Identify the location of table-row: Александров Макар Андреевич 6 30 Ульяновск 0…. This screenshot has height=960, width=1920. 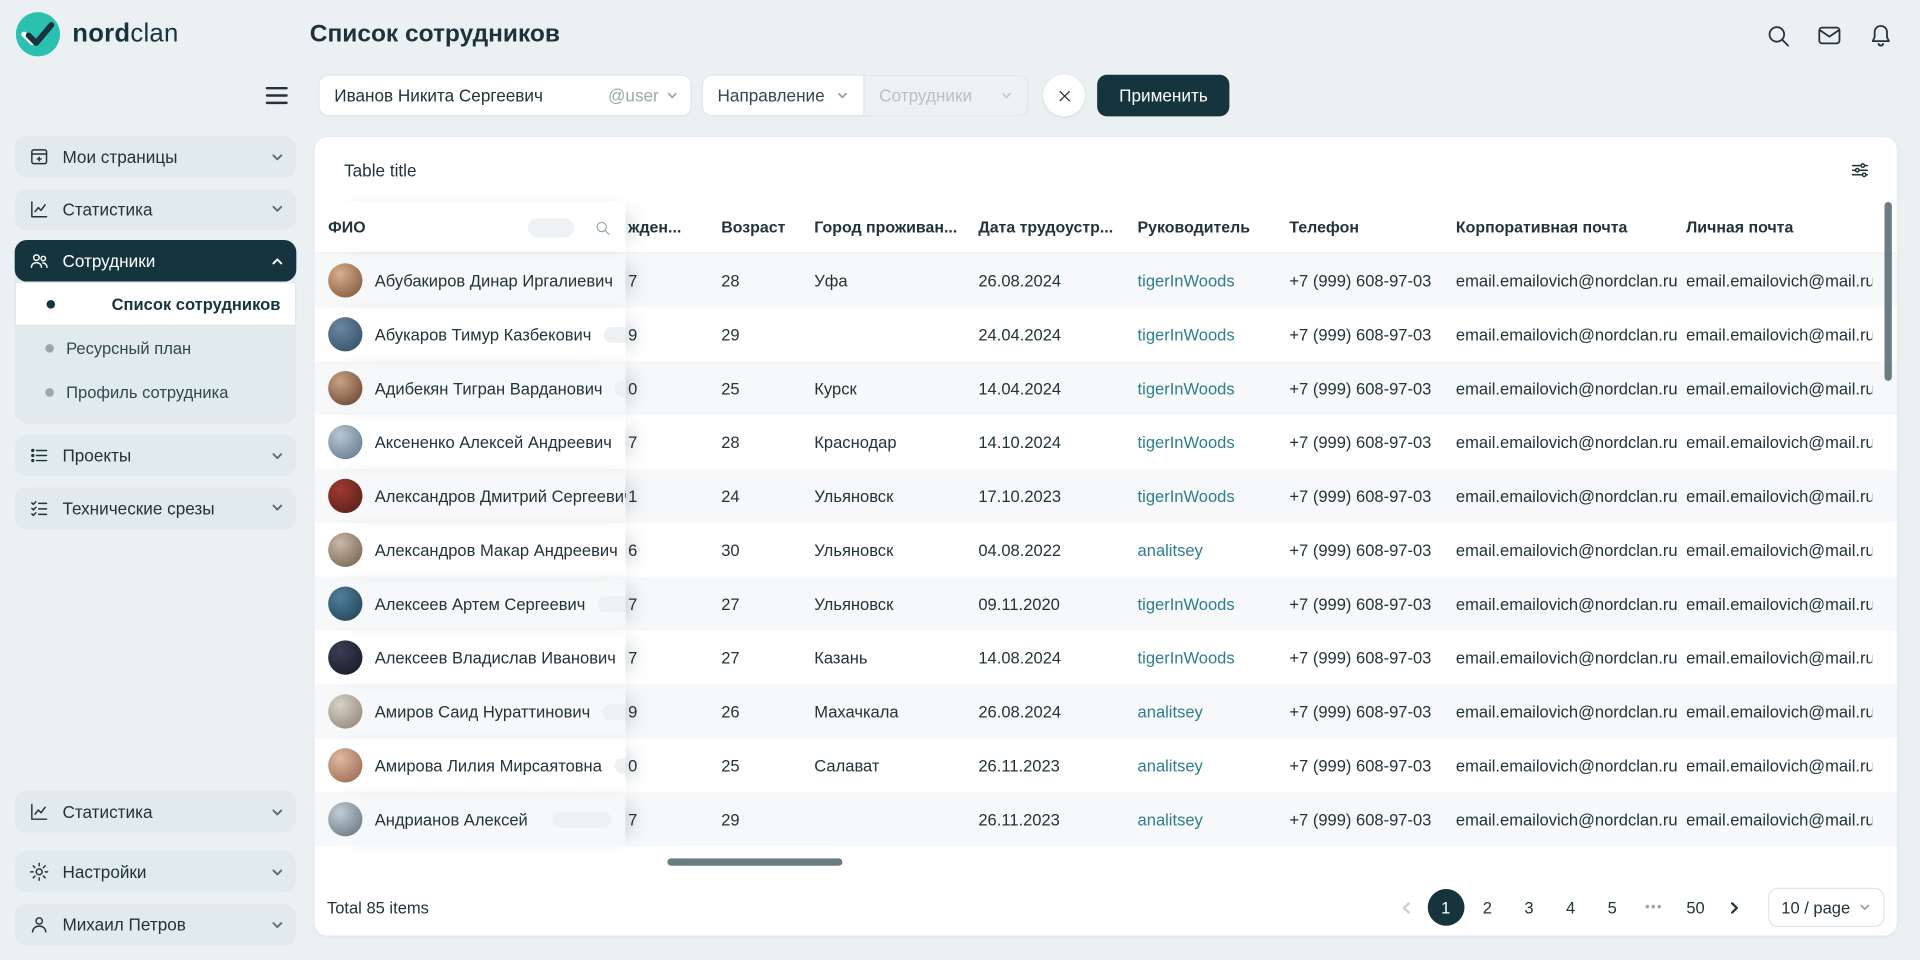
(1106, 550).